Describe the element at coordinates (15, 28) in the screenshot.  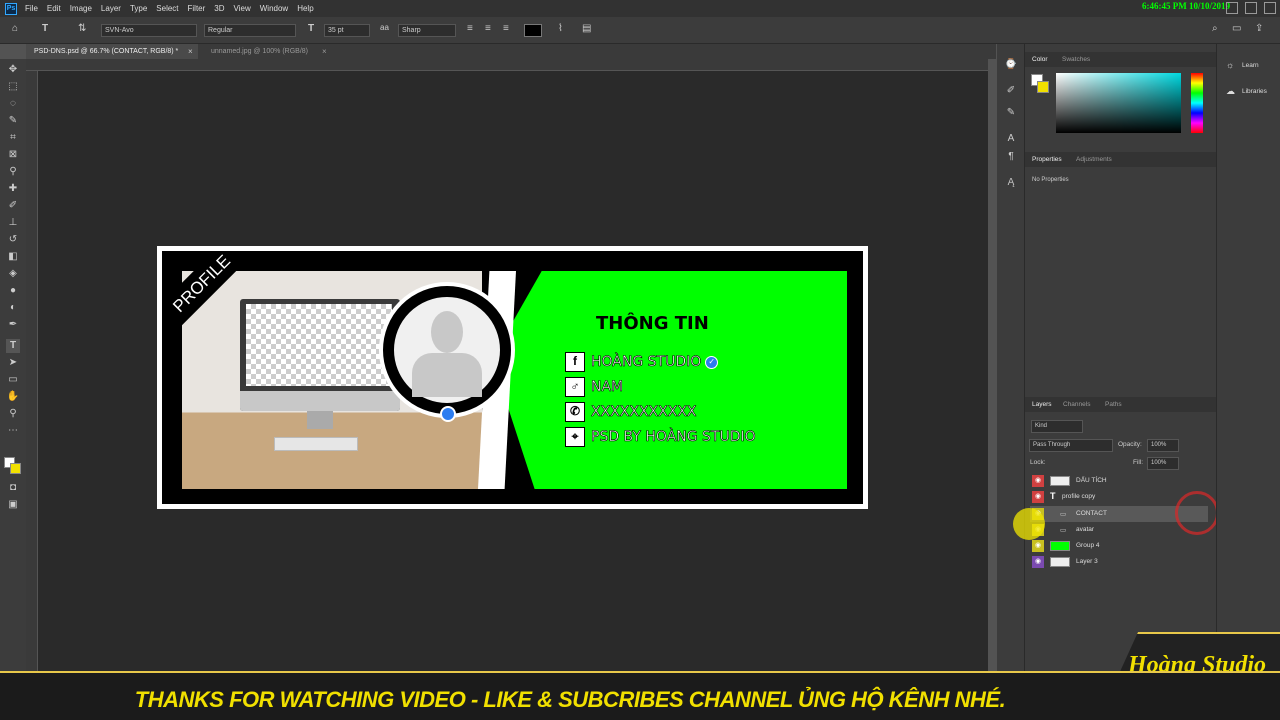
I see `home-icon: ⌂` at that location.